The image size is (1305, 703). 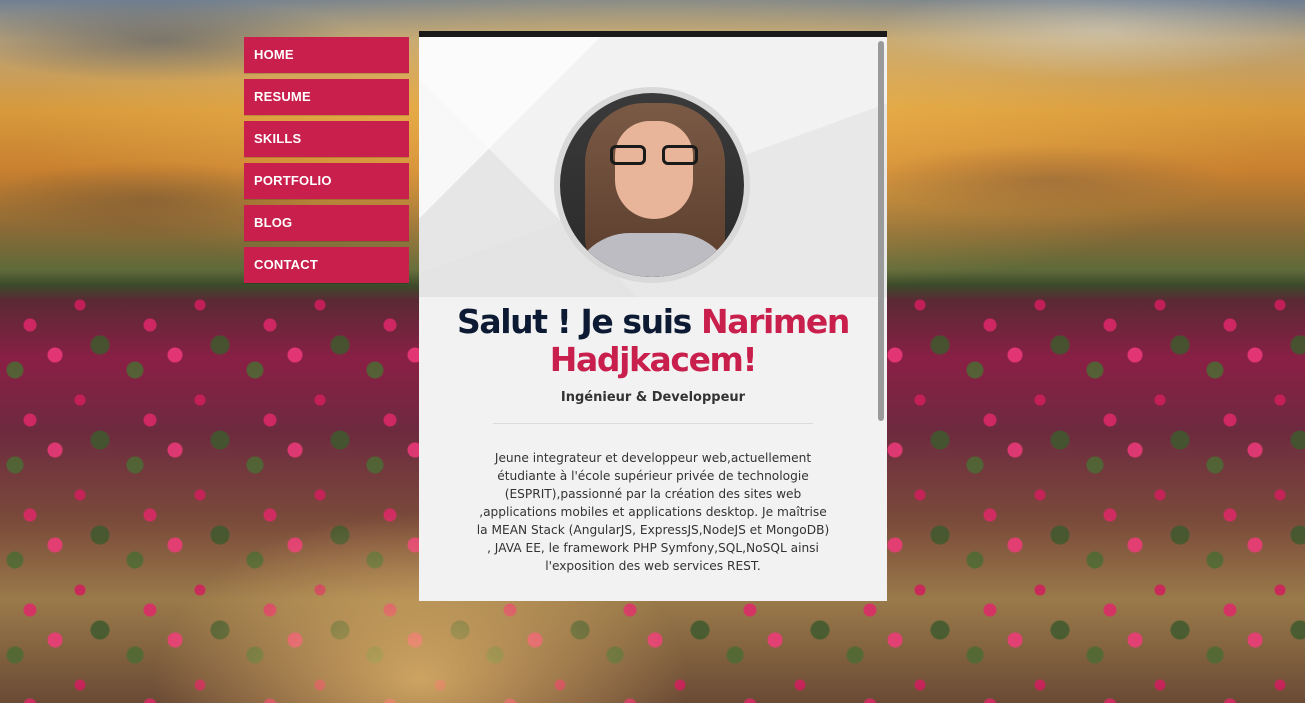 I want to click on avatar-face, so click(x=654, y=170).